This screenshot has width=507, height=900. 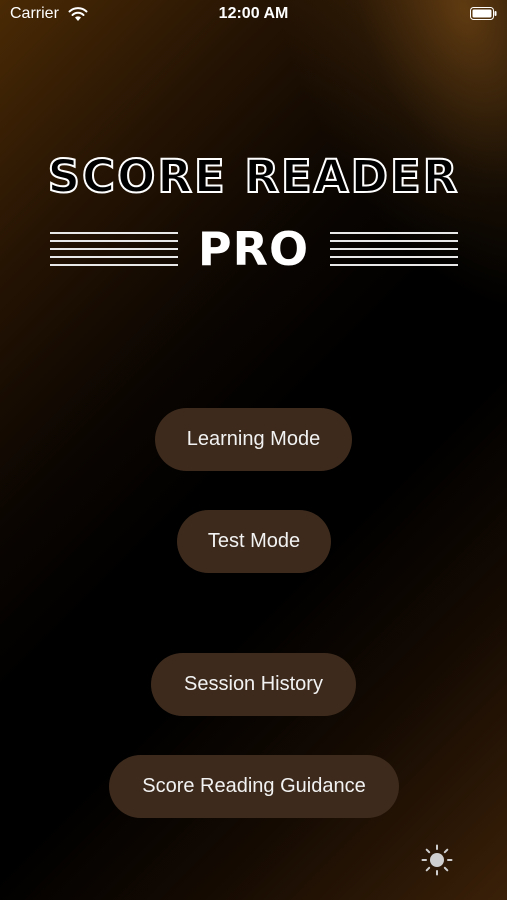 I want to click on score-reading-guidance-button: Score Reading Guidance, so click(x=254, y=786).